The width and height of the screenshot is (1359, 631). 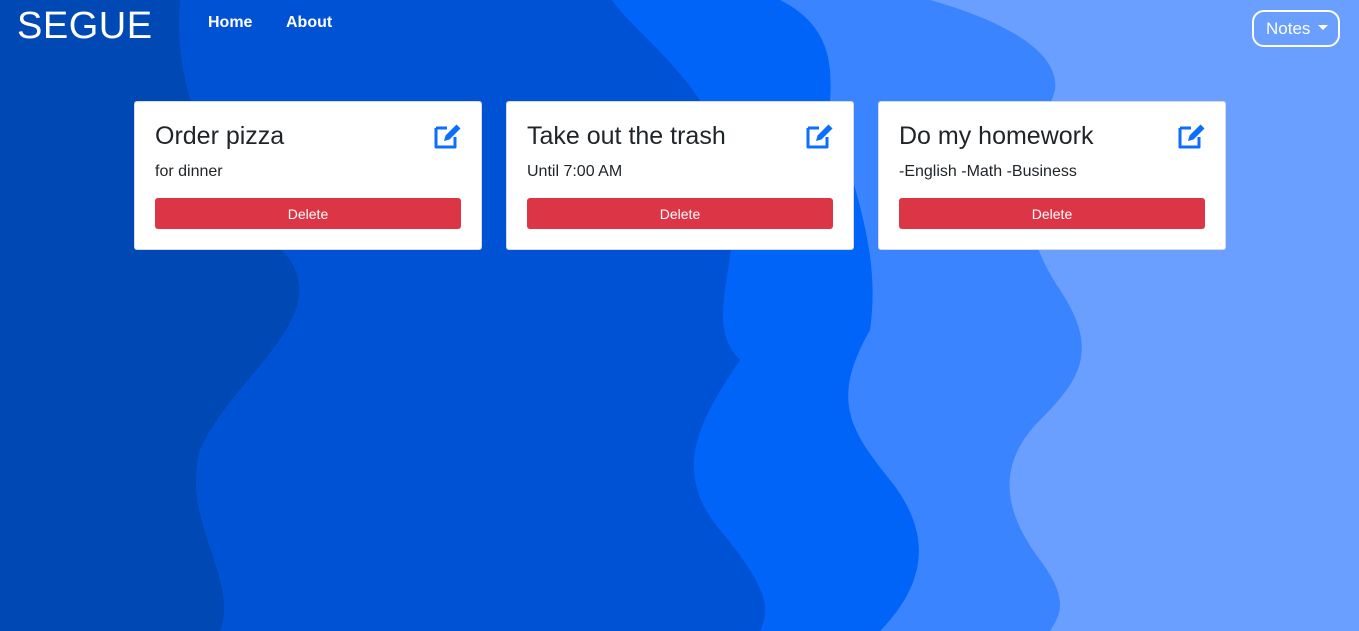 What do you see at coordinates (575, 171) in the screenshot?
I see `note-text: Until 7:00 AM` at bounding box center [575, 171].